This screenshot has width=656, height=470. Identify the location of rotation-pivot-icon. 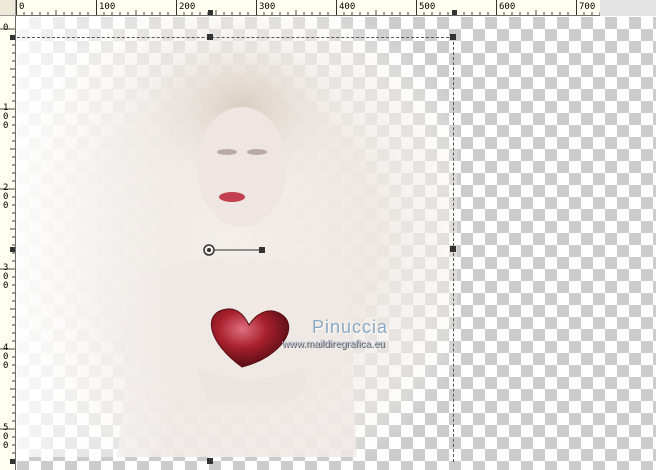
(236, 250).